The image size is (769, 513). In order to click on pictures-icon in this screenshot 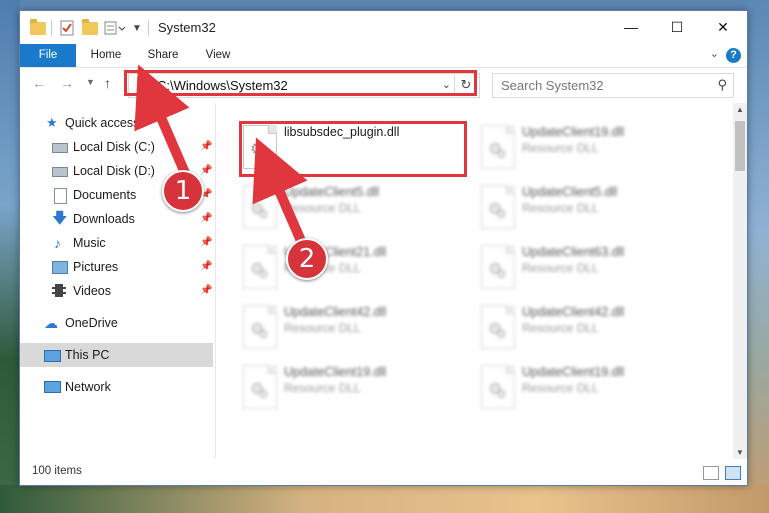, I will do `click(60, 267)`.